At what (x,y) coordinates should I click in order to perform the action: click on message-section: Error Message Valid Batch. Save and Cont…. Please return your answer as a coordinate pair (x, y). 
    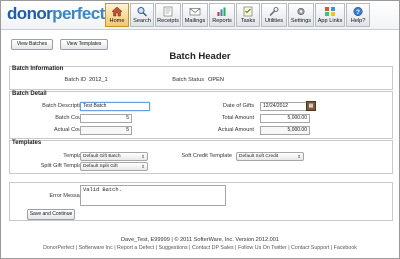
    Looking at the image, I should click on (201, 201).